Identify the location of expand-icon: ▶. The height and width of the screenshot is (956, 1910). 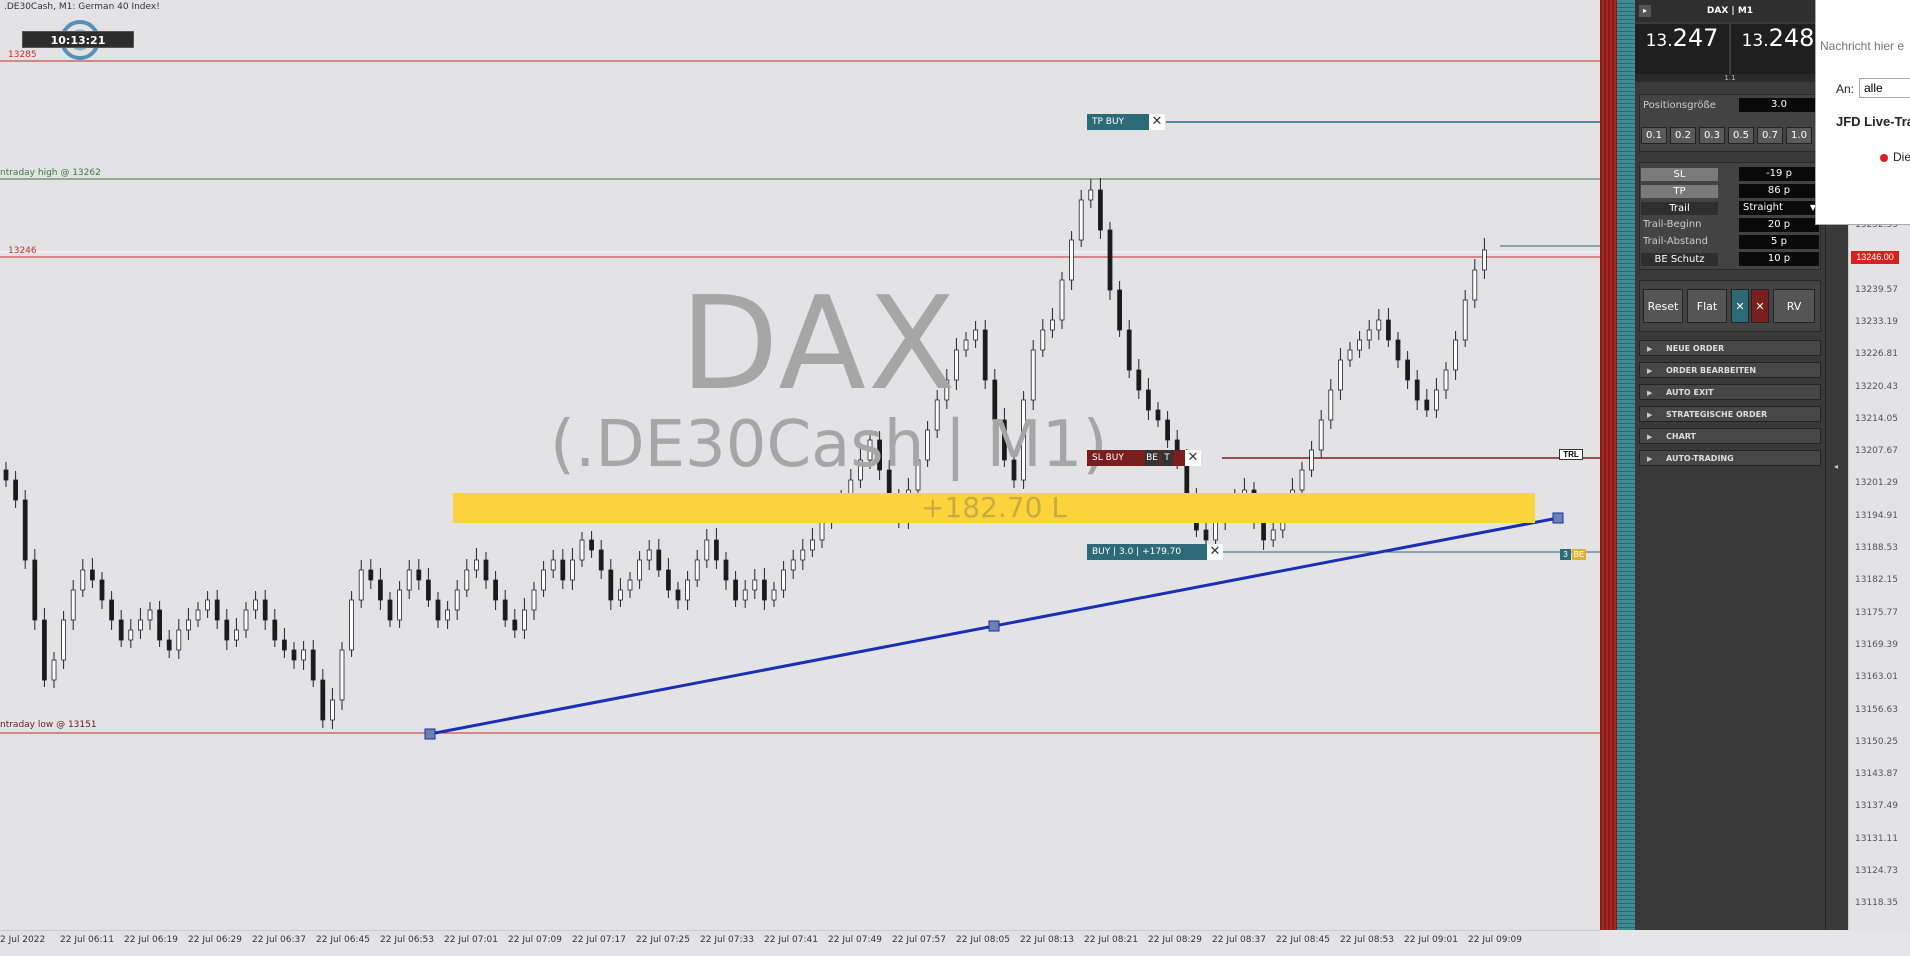
(1650, 437).